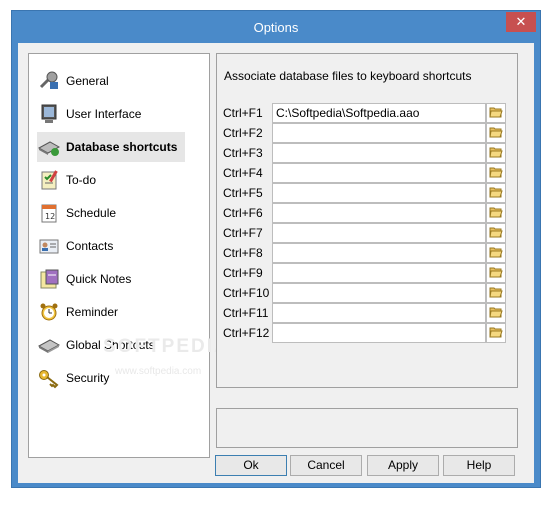 The image size is (553, 506). What do you see at coordinates (81, 180) in the screenshot?
I see `sidebar-item-label: To-do` at bounding box center [81, 180].